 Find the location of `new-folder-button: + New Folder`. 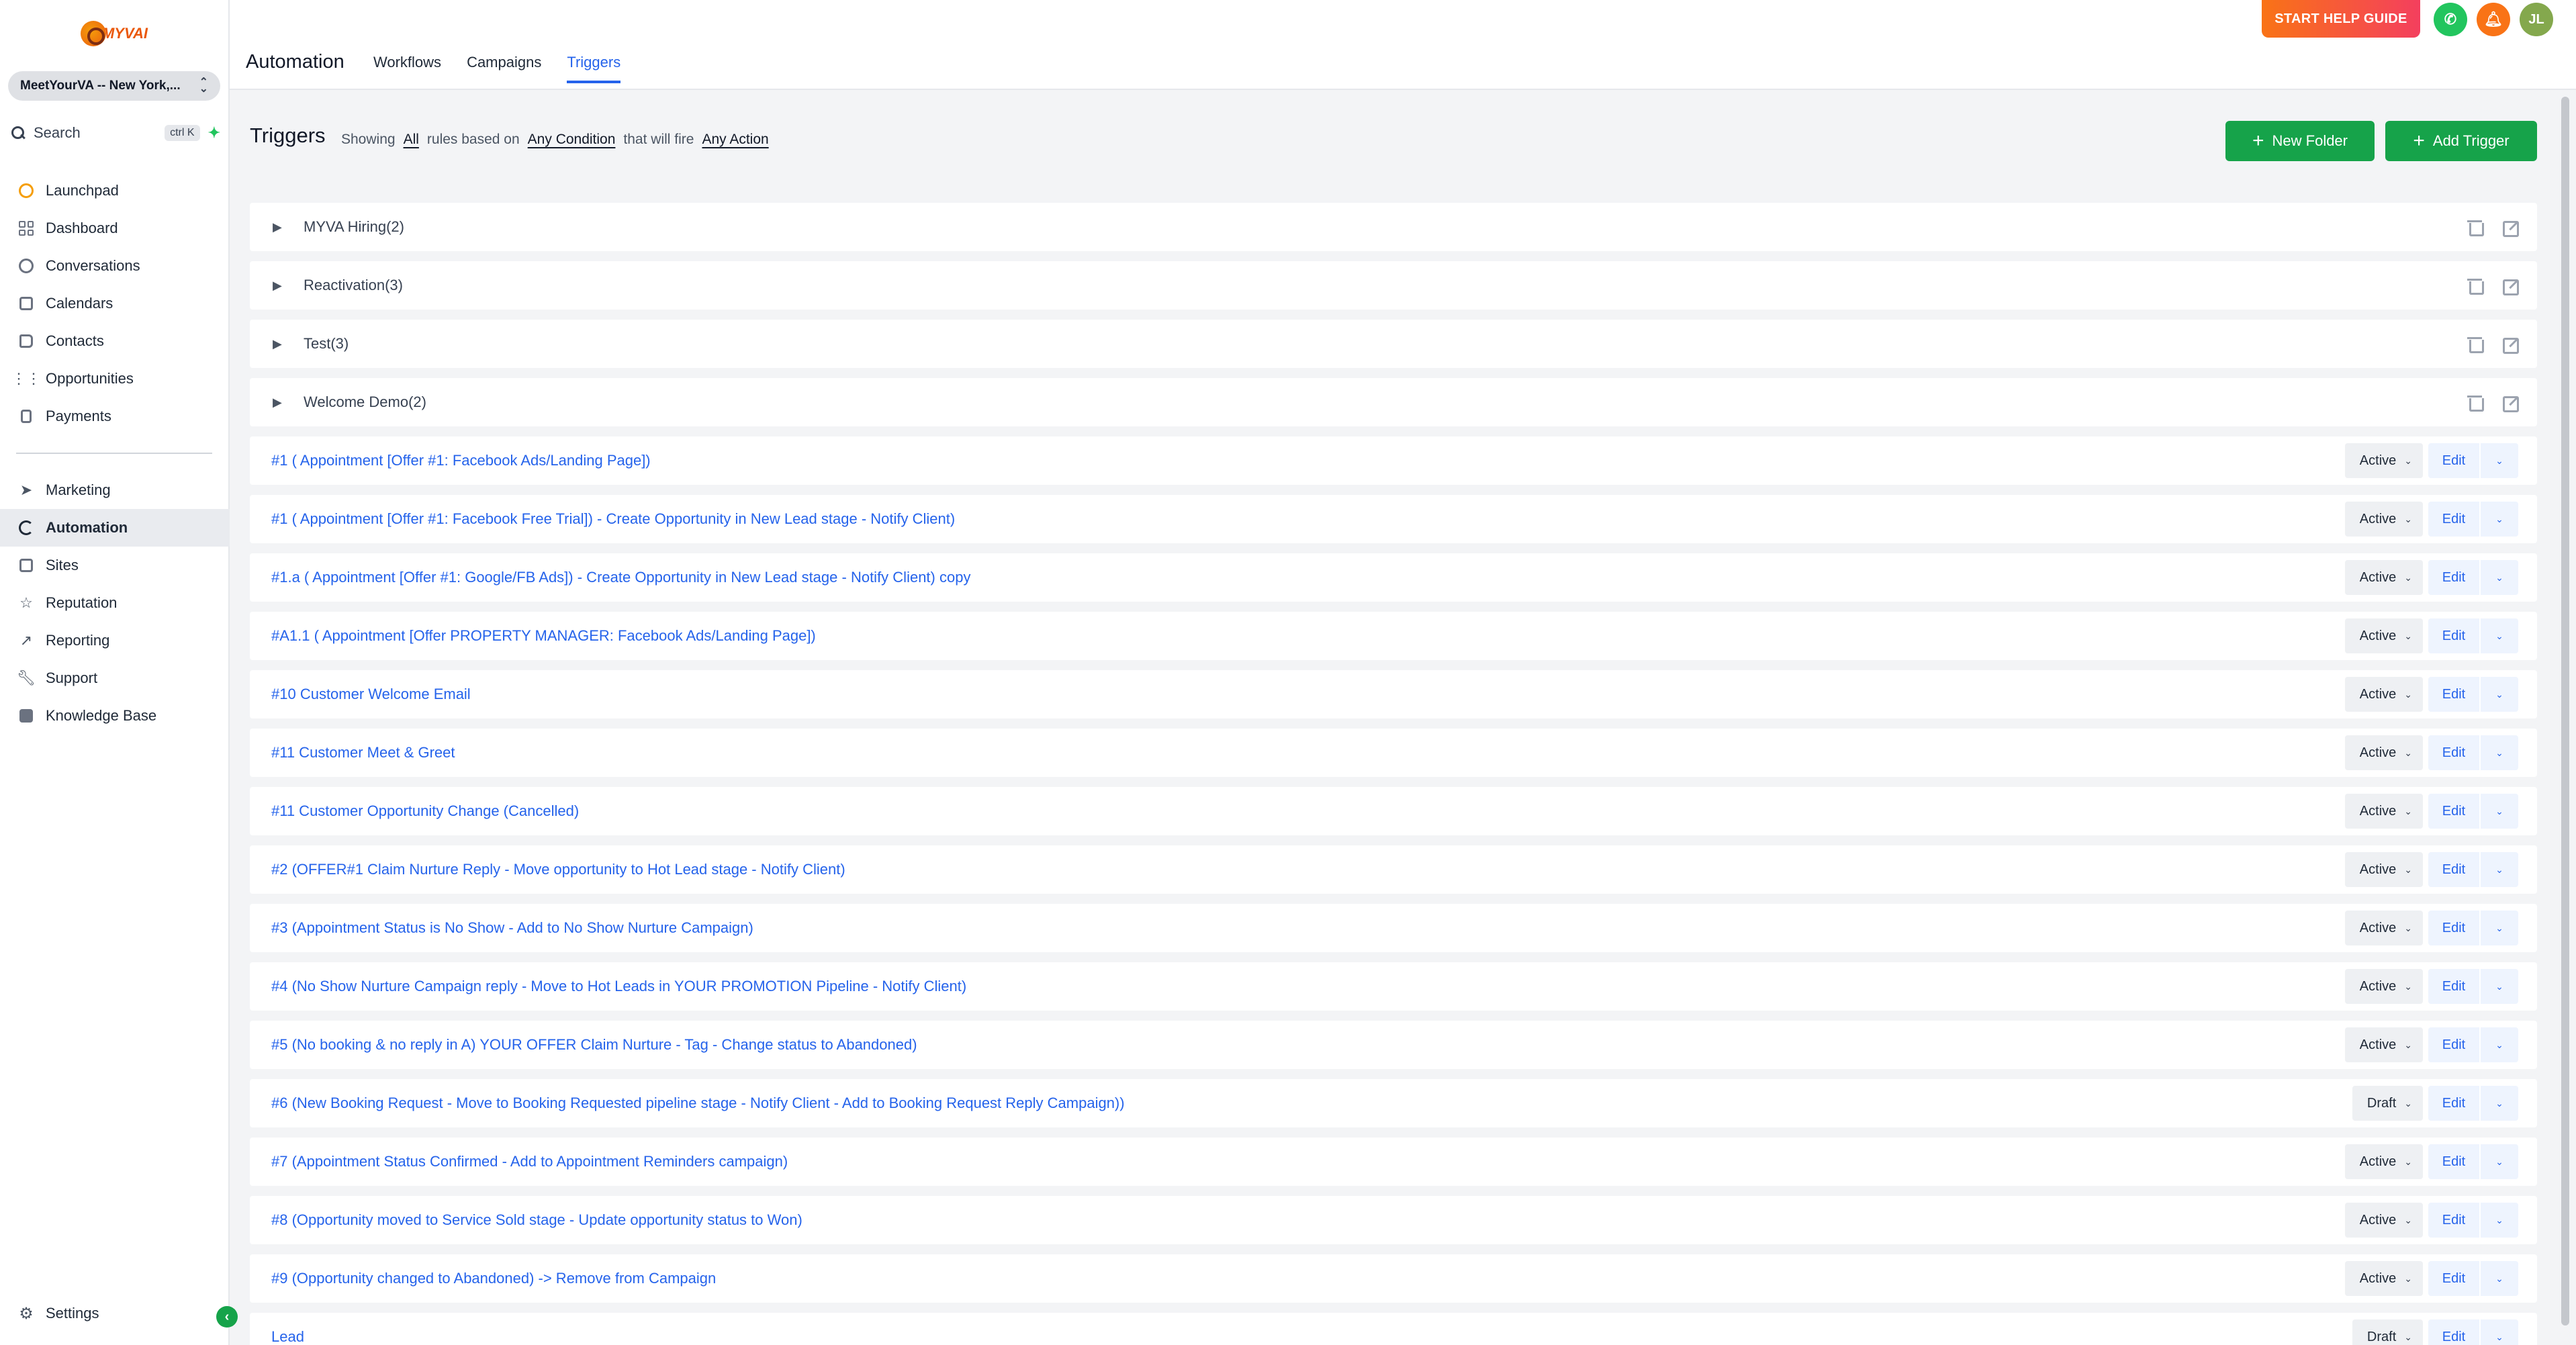

new-folder-button: + New Folder is located at coordinates (2300, 141).